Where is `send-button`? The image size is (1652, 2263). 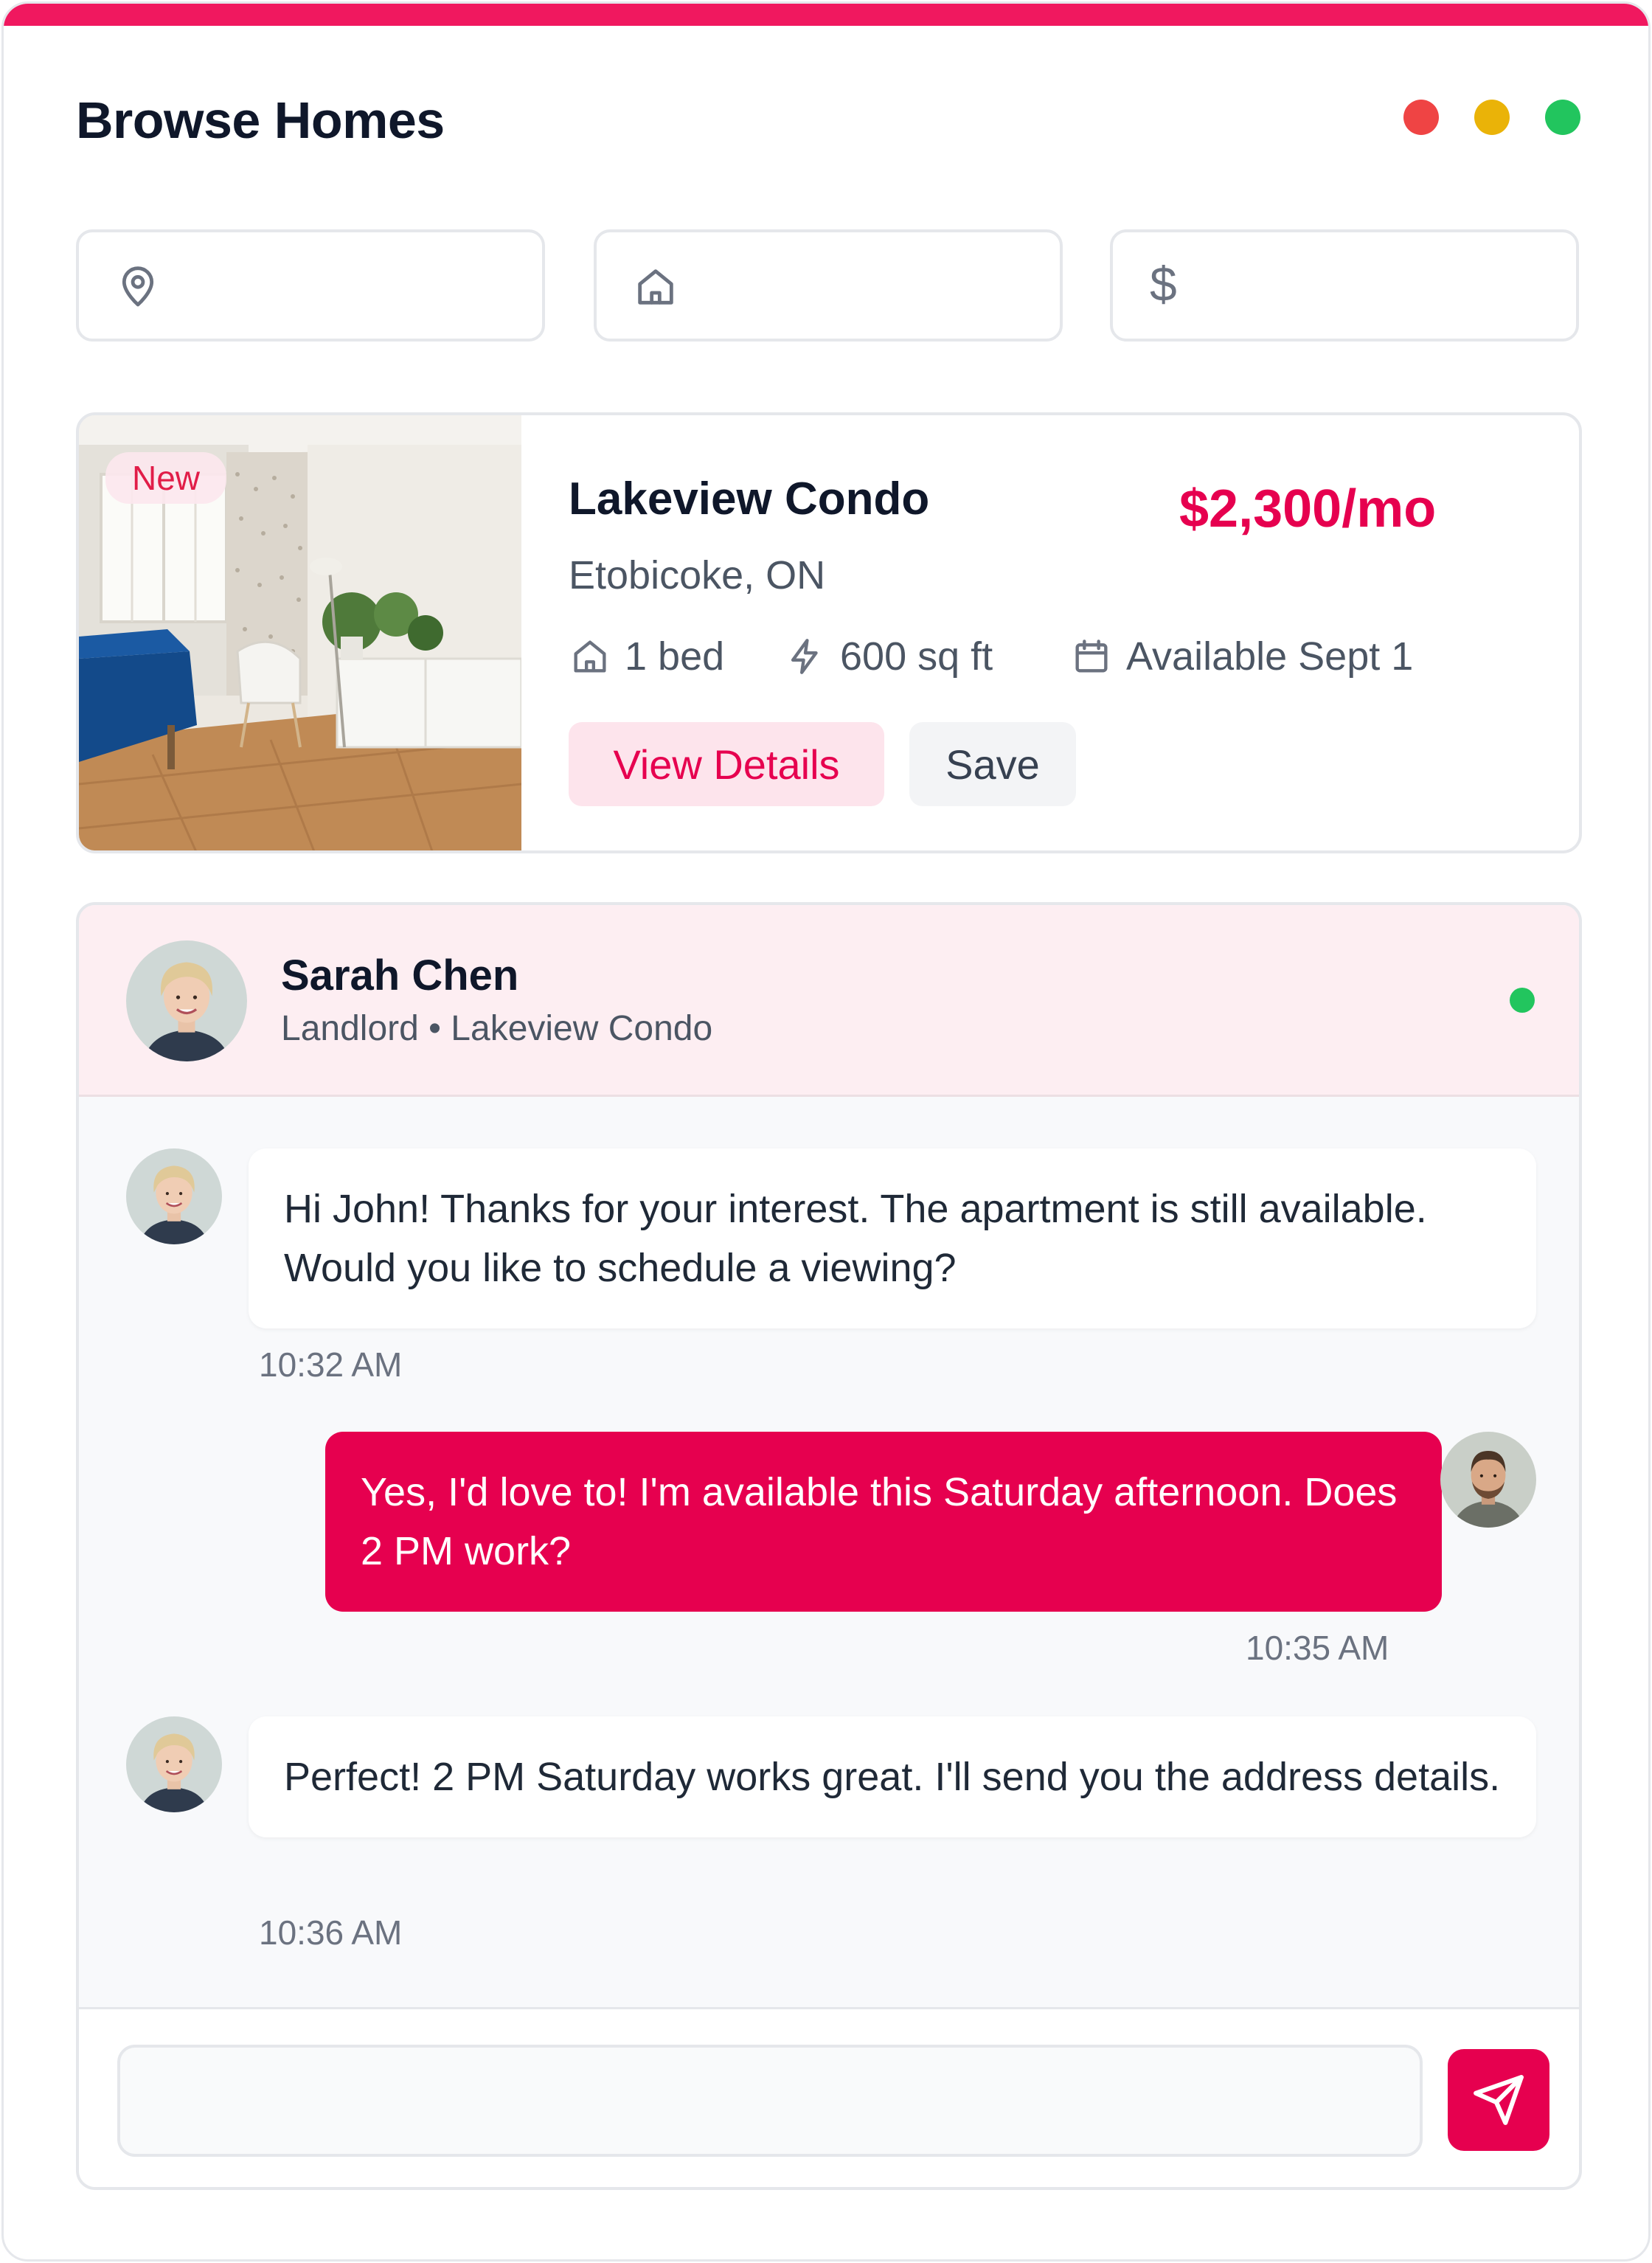
send-button is located at coordinates (1498, 2100).